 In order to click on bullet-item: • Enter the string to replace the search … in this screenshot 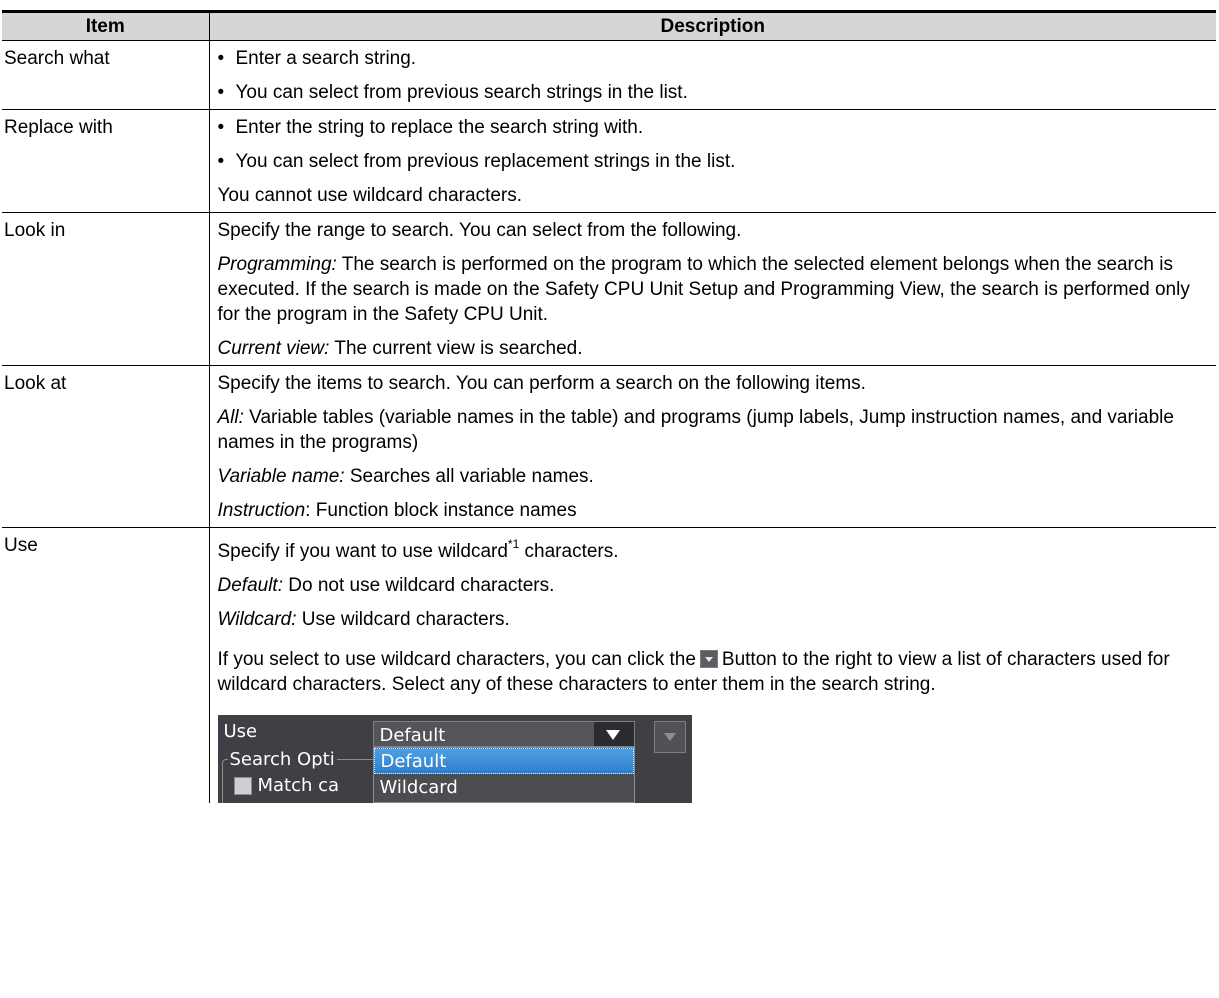, I will do `click(430, 127)`.